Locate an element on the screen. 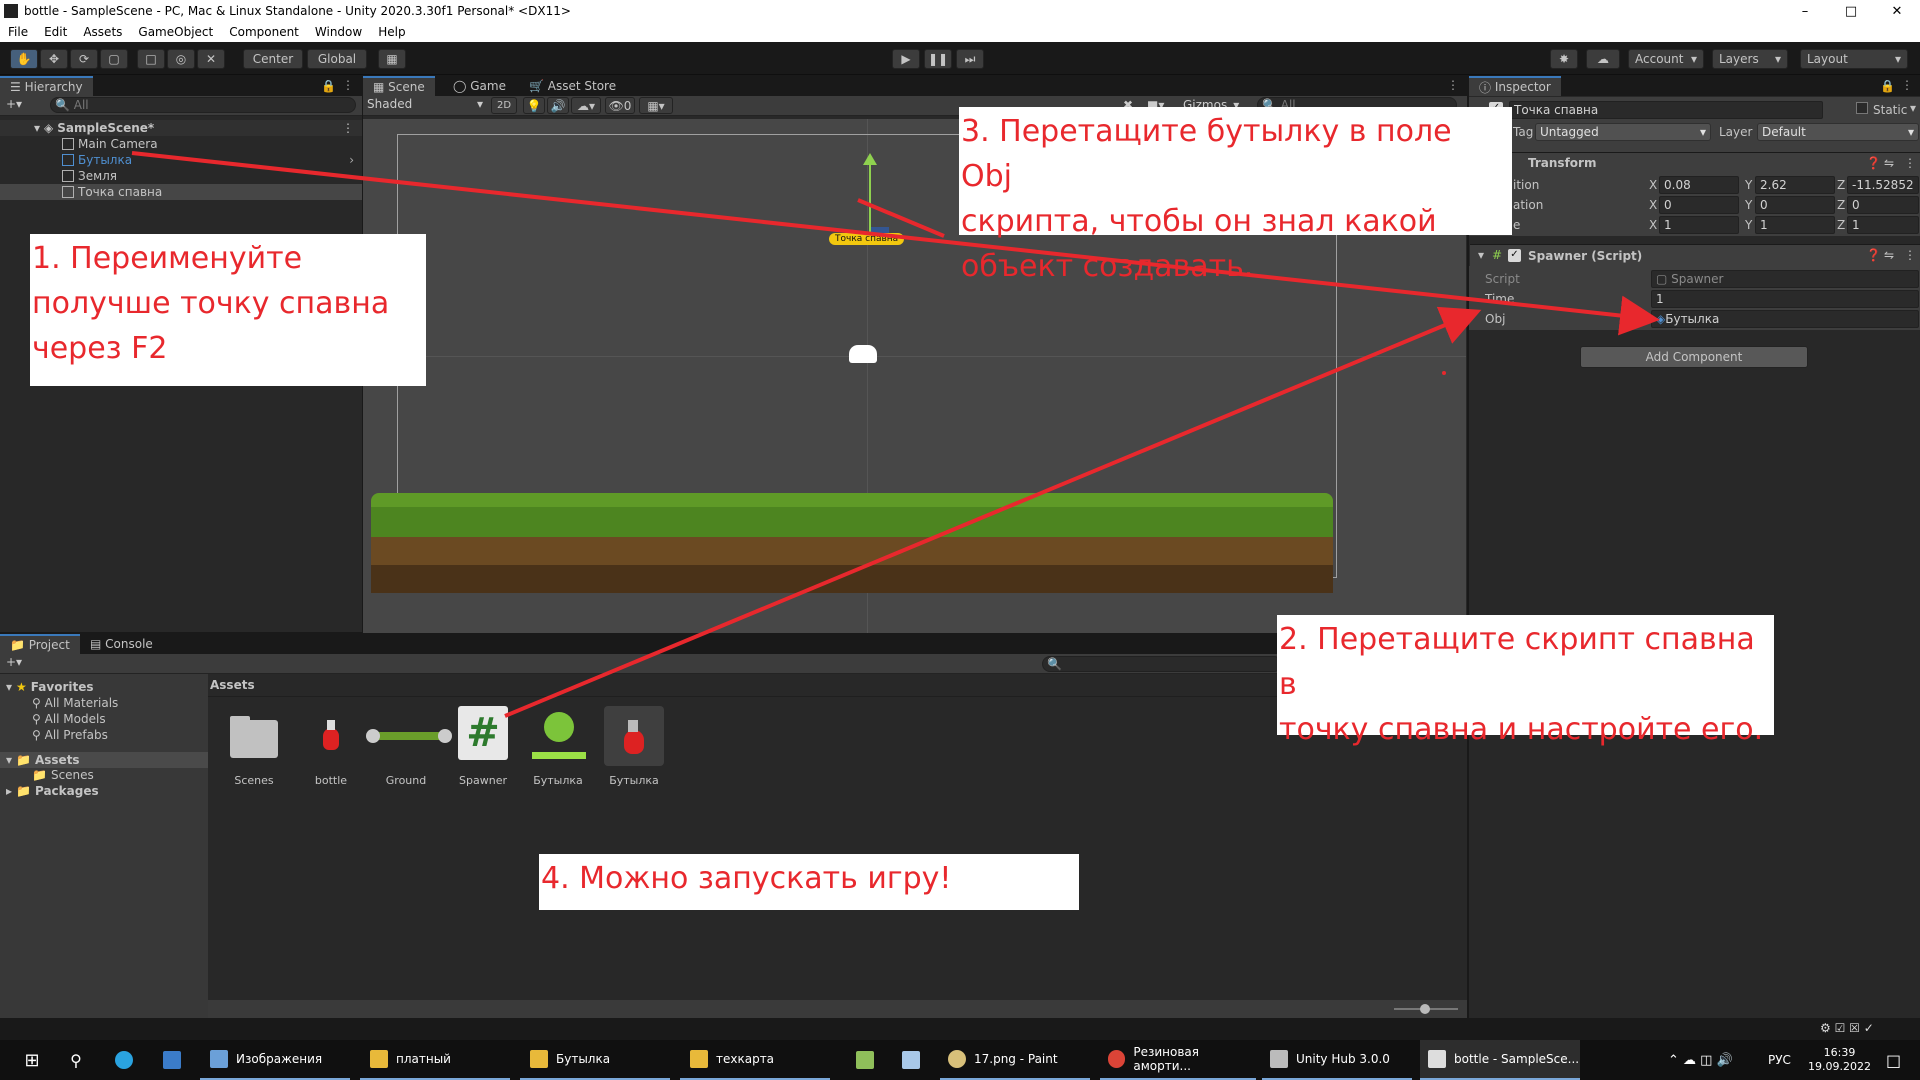  search-icon: ⚲ is located at coordinates (76, 1060).